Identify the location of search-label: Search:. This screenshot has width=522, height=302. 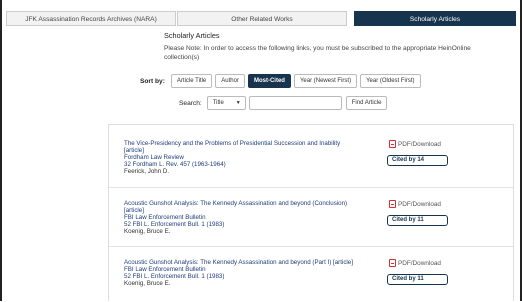
(190, 103).